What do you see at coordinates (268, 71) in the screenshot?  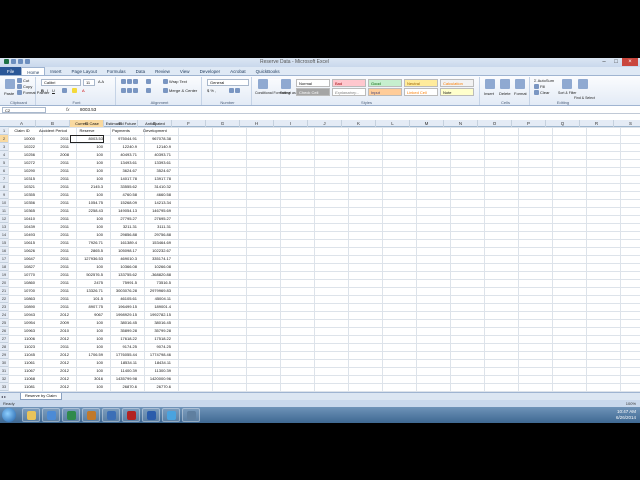 I see `tab-quickbooks: QuickBooks` at bounding box center [268, 71].